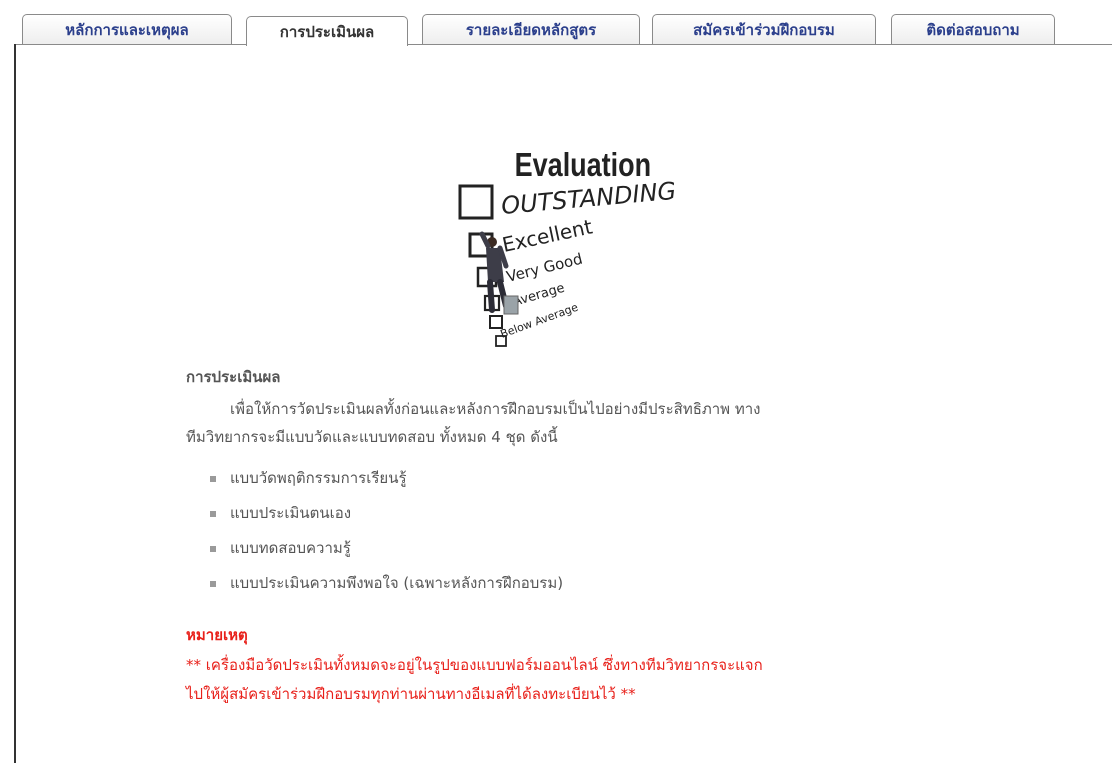 This screenshot has height=763, width=1112. What do you see at coordinates (973, 29) in the screenshot?
I see `tab-contact: ติดต่อสอบถาม` at bounding box center [973, 29].